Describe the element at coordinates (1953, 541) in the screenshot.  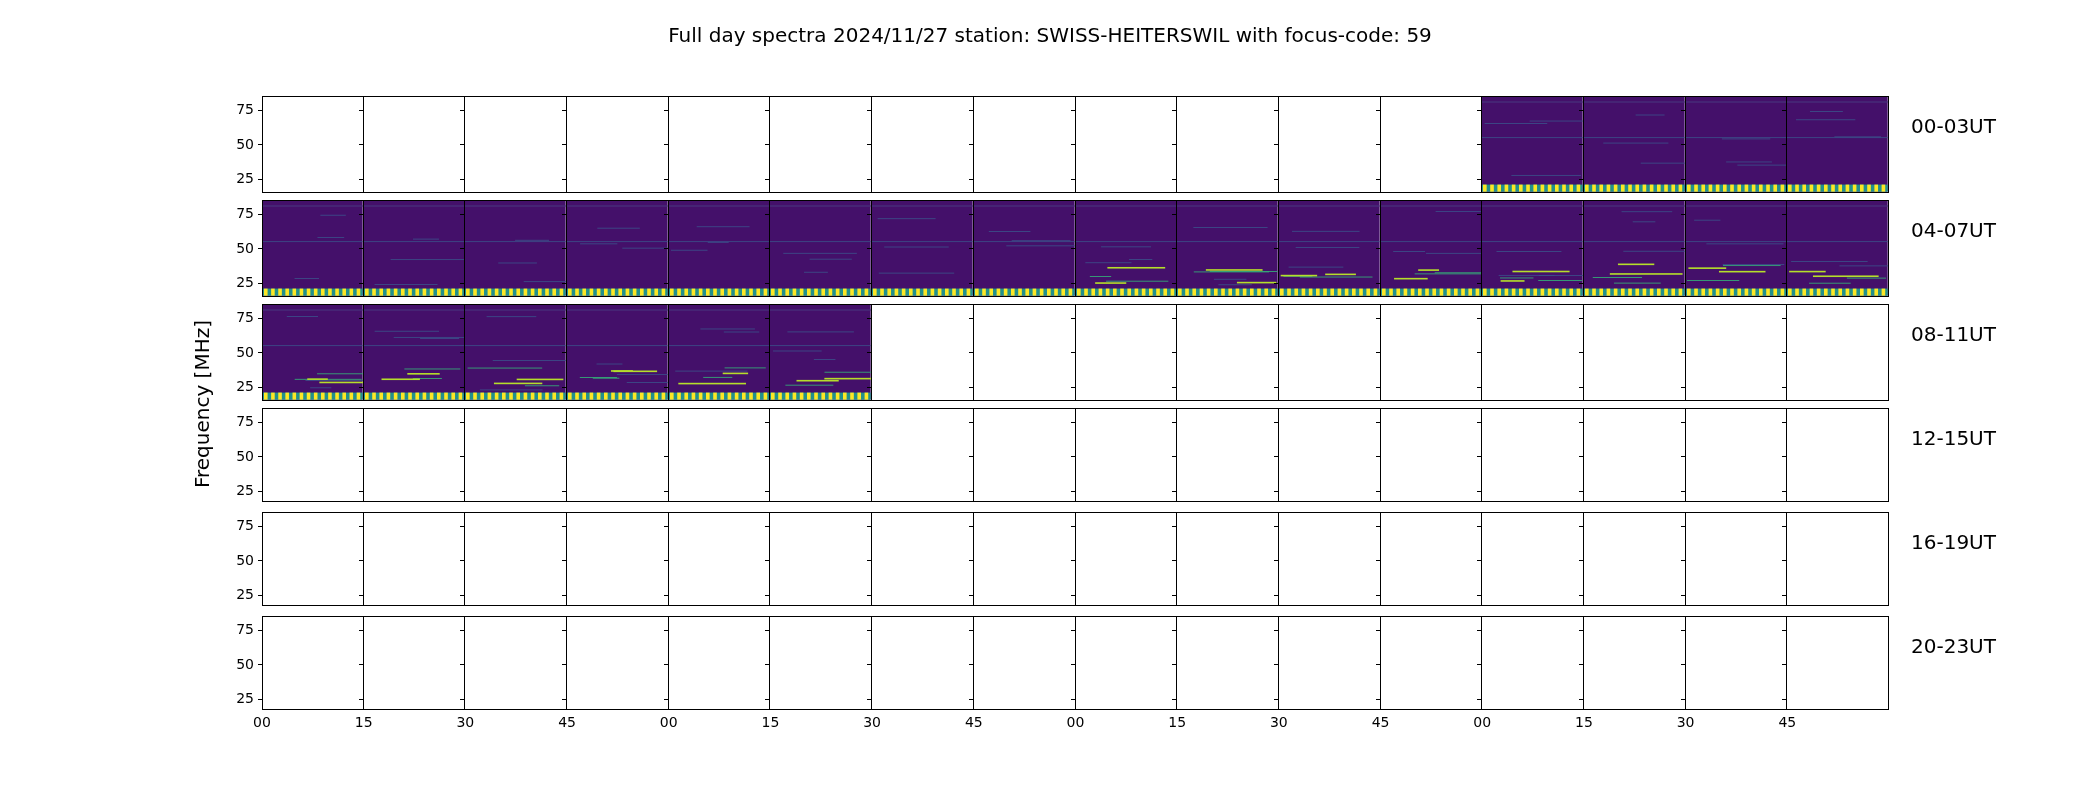
I see `row-label: 16-19UT` at that location.